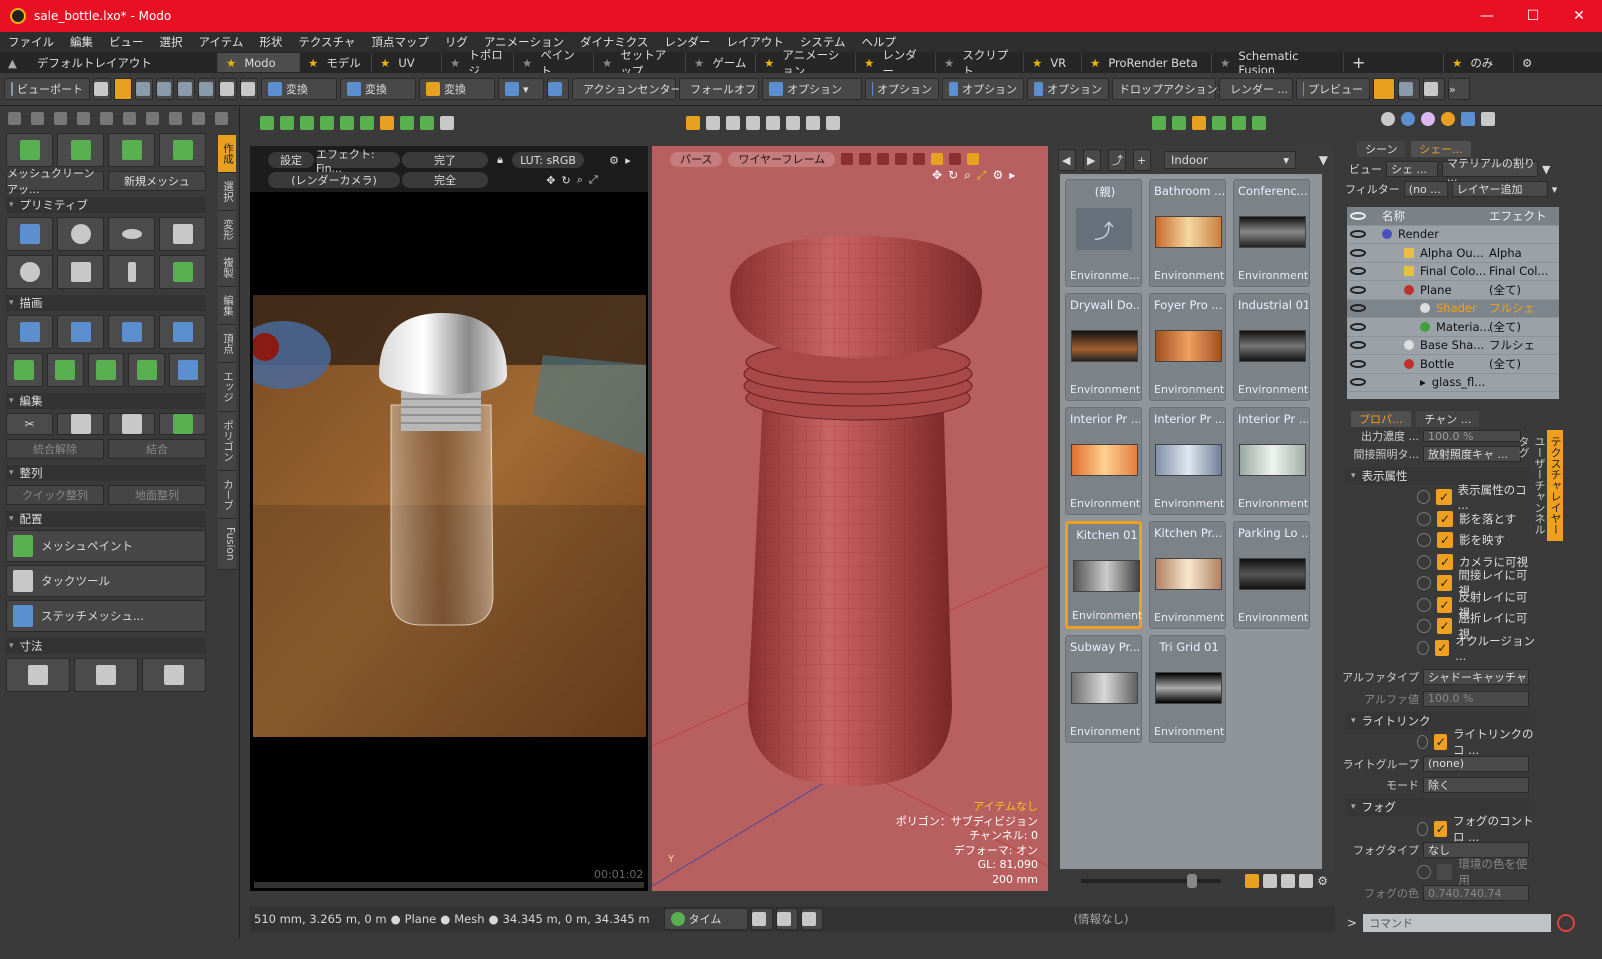 This screenshot has height=959, width=1602. I want to click on shield-button, so click(558, 89).